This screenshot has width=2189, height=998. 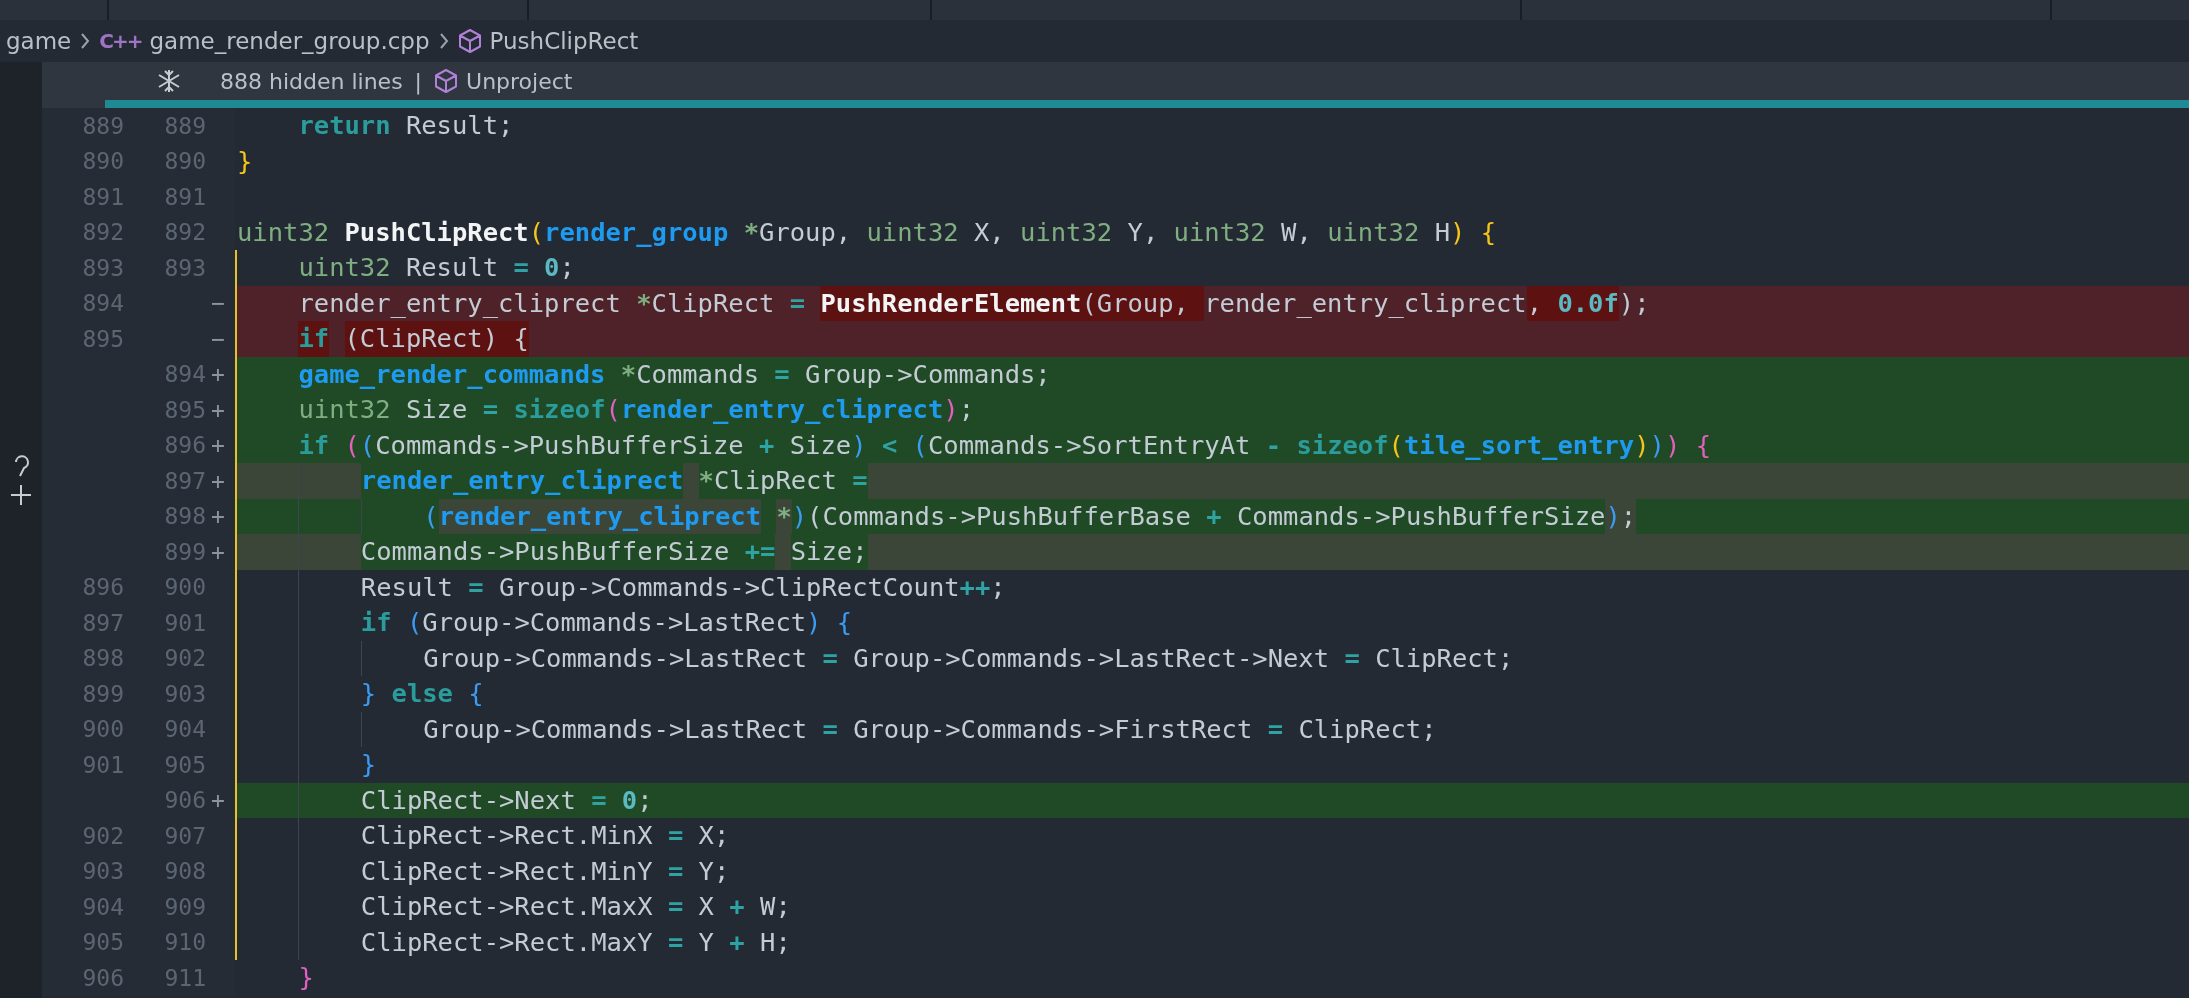 I want to click on code-line: uint32 Result = 0;, so click(x=436, y=267).